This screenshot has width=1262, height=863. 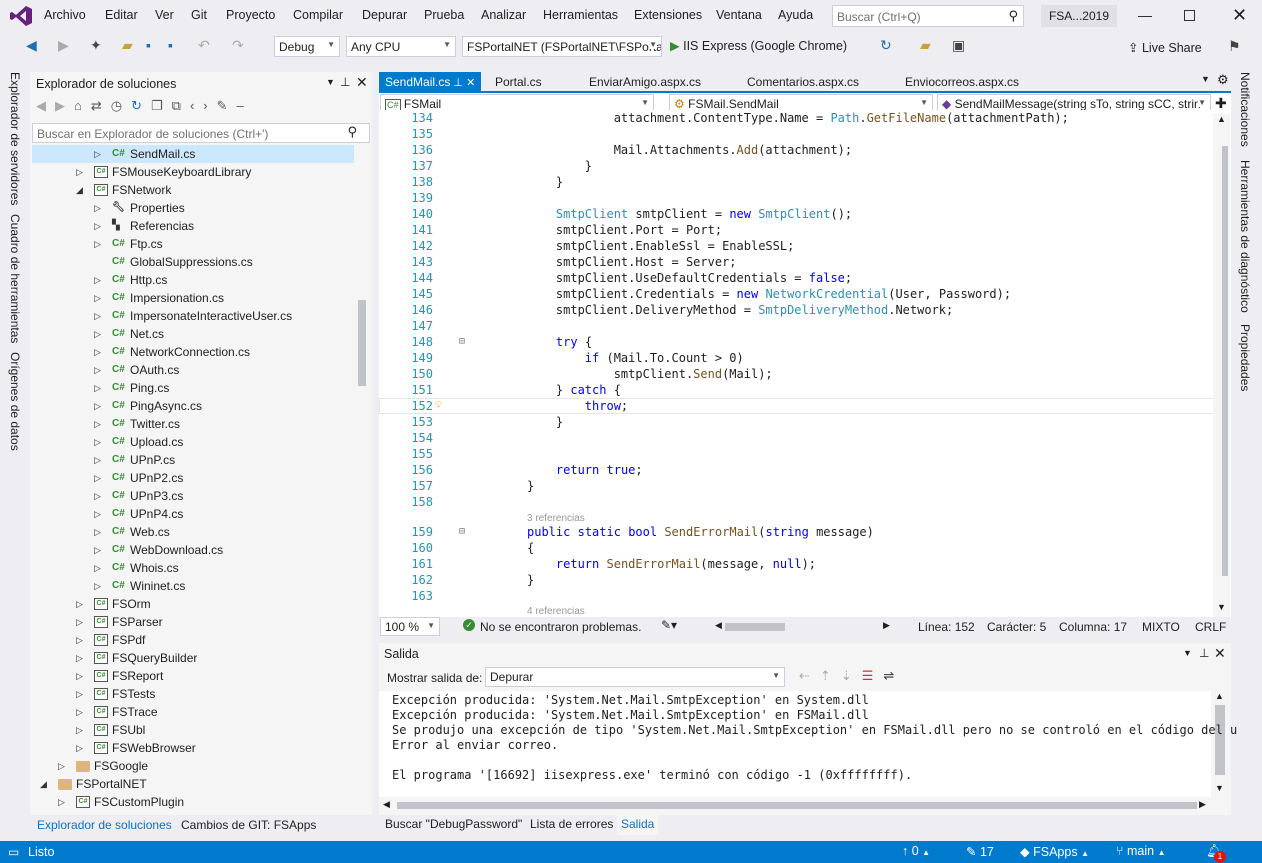 What do you see at coordinates (1245, 236) in the screenshot?
I see `diagnostic-tools-tab: Herramientas de diagnóstico` at bounding box center [1245, 236].